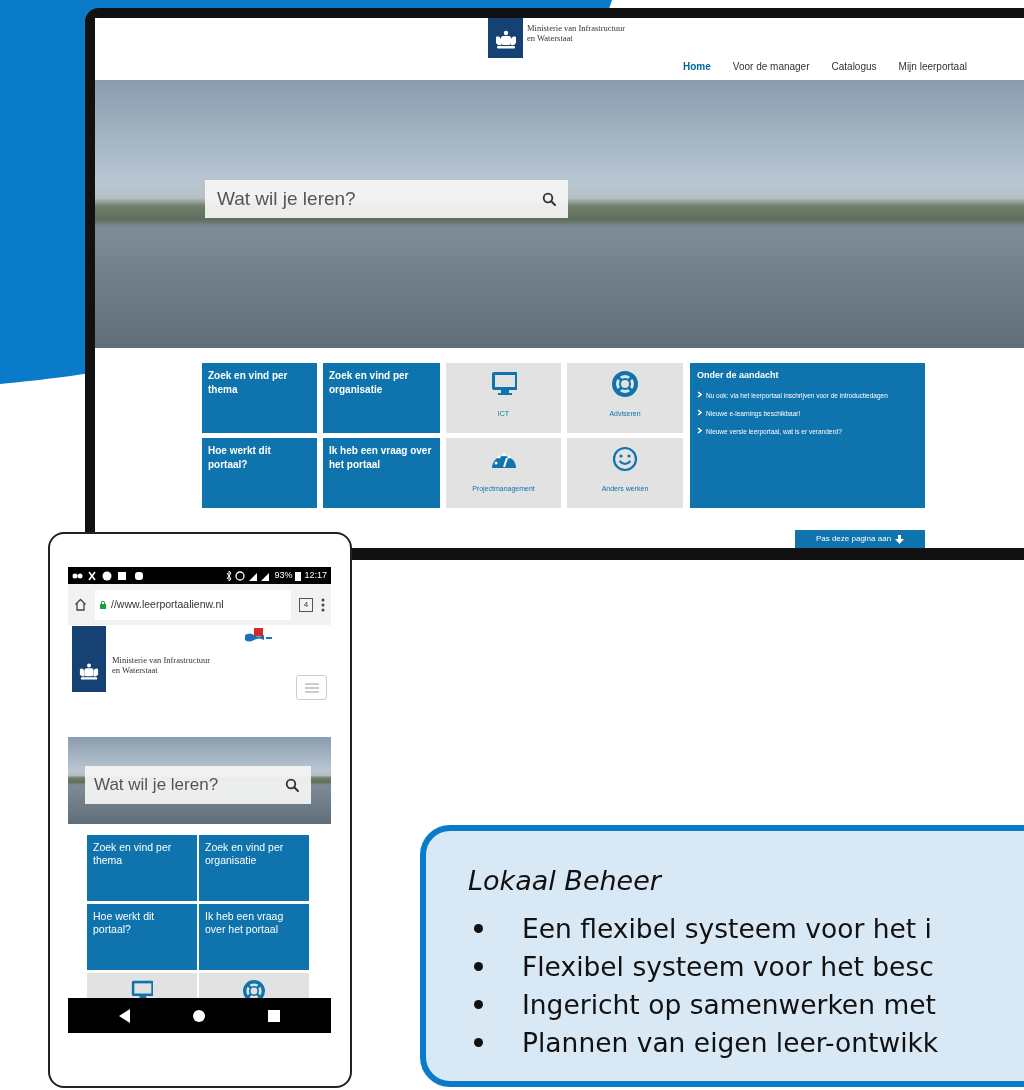  What do you see at coordinates (697, 66) in the screenshot?
I see `nav-link: Home` at bounding box center [697, 66].